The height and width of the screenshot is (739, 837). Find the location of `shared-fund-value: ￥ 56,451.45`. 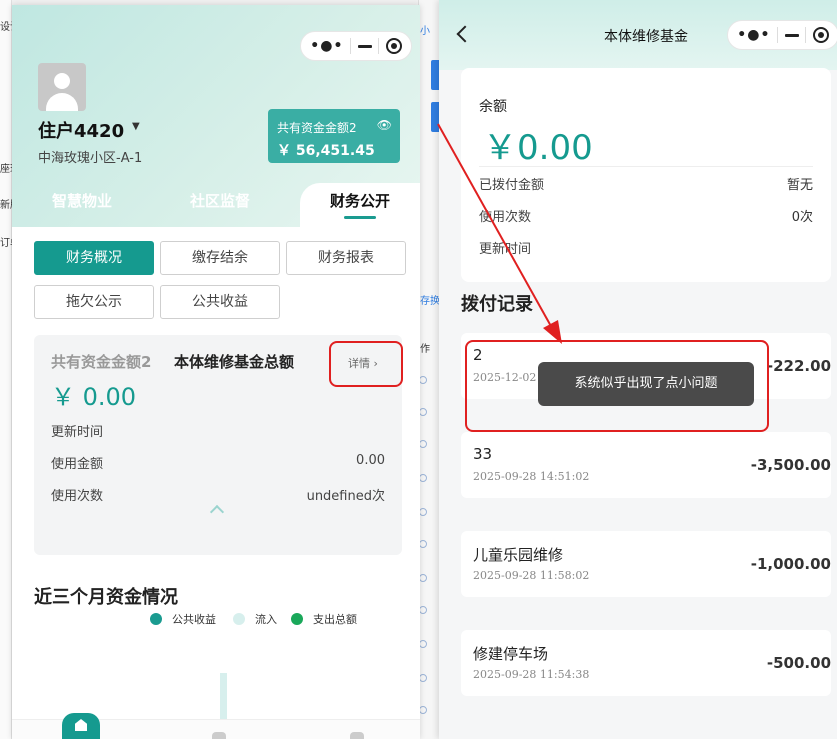

shared-fund-value: ￥ 56,451.45 is located at coordinates (326, 151).